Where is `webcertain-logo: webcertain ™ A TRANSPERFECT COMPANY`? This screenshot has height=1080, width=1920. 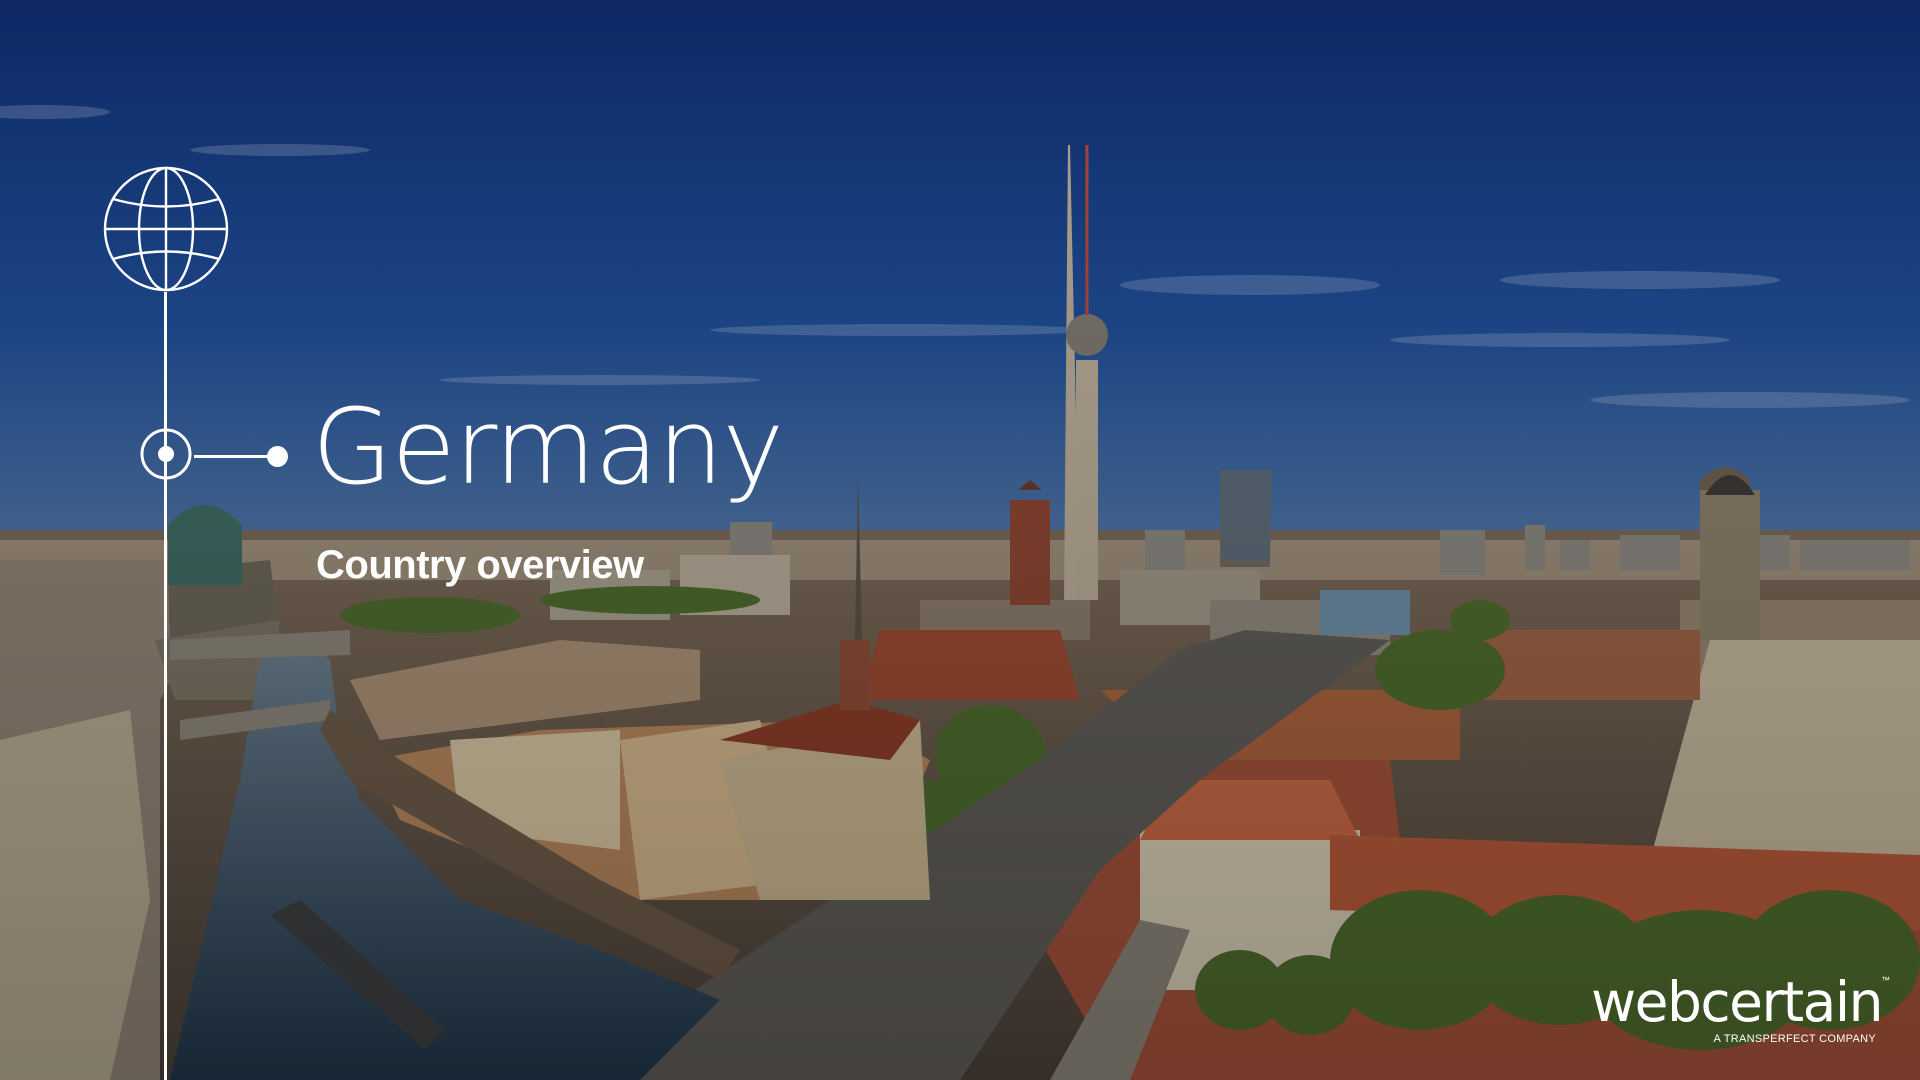 webcertain-logo: webcertain ™ A TRANSPERFECT COMPANY is located at coordinates (1721, 1012).